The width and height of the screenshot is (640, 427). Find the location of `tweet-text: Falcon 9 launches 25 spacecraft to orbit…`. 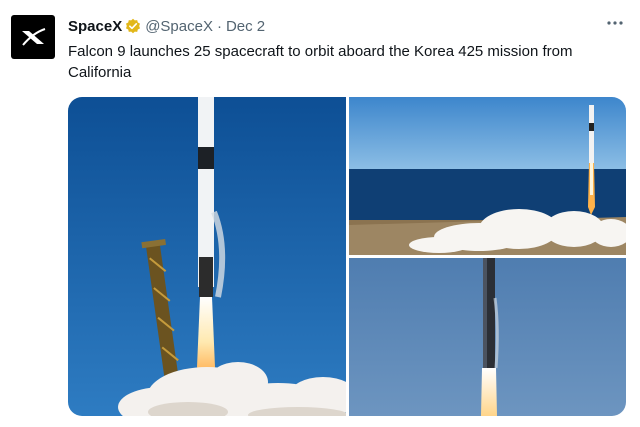

tweet-text: Falcon 9 launches 25 spacecraft to orbit… is located at coordinates (320, 62).